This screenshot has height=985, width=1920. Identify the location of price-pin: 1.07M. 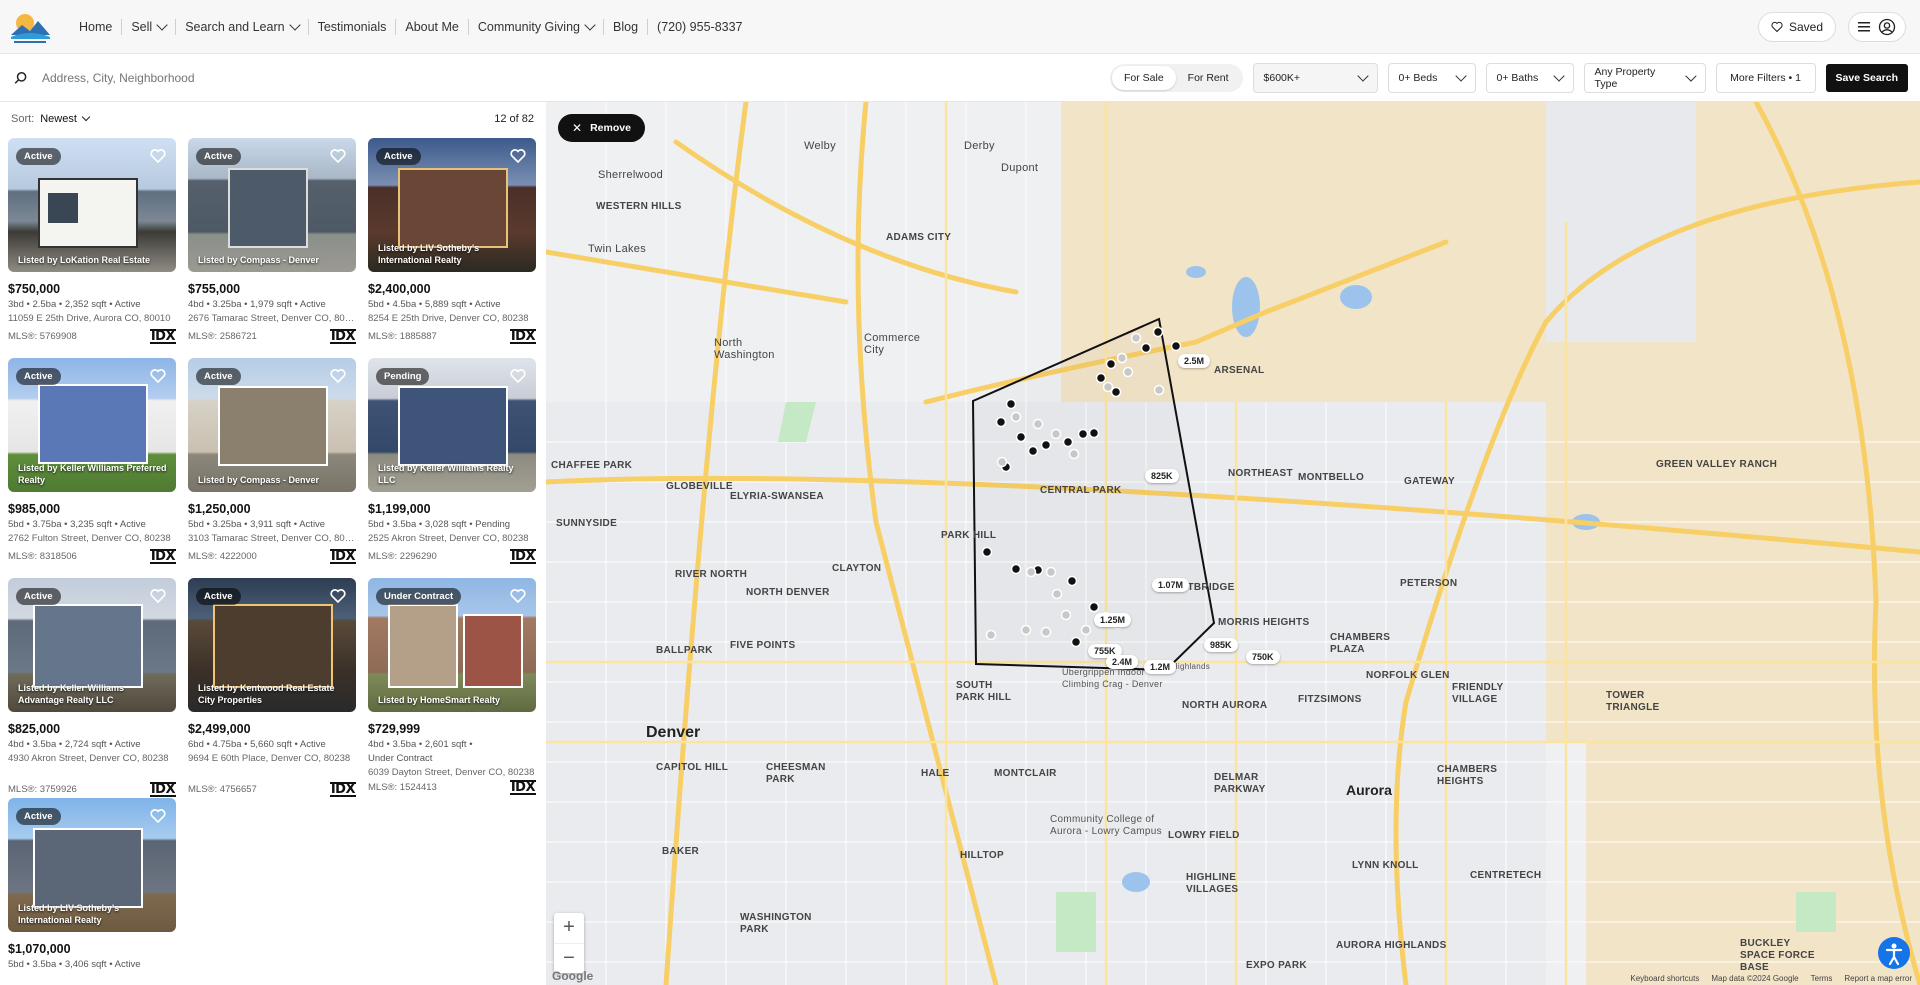
(1171, 585).